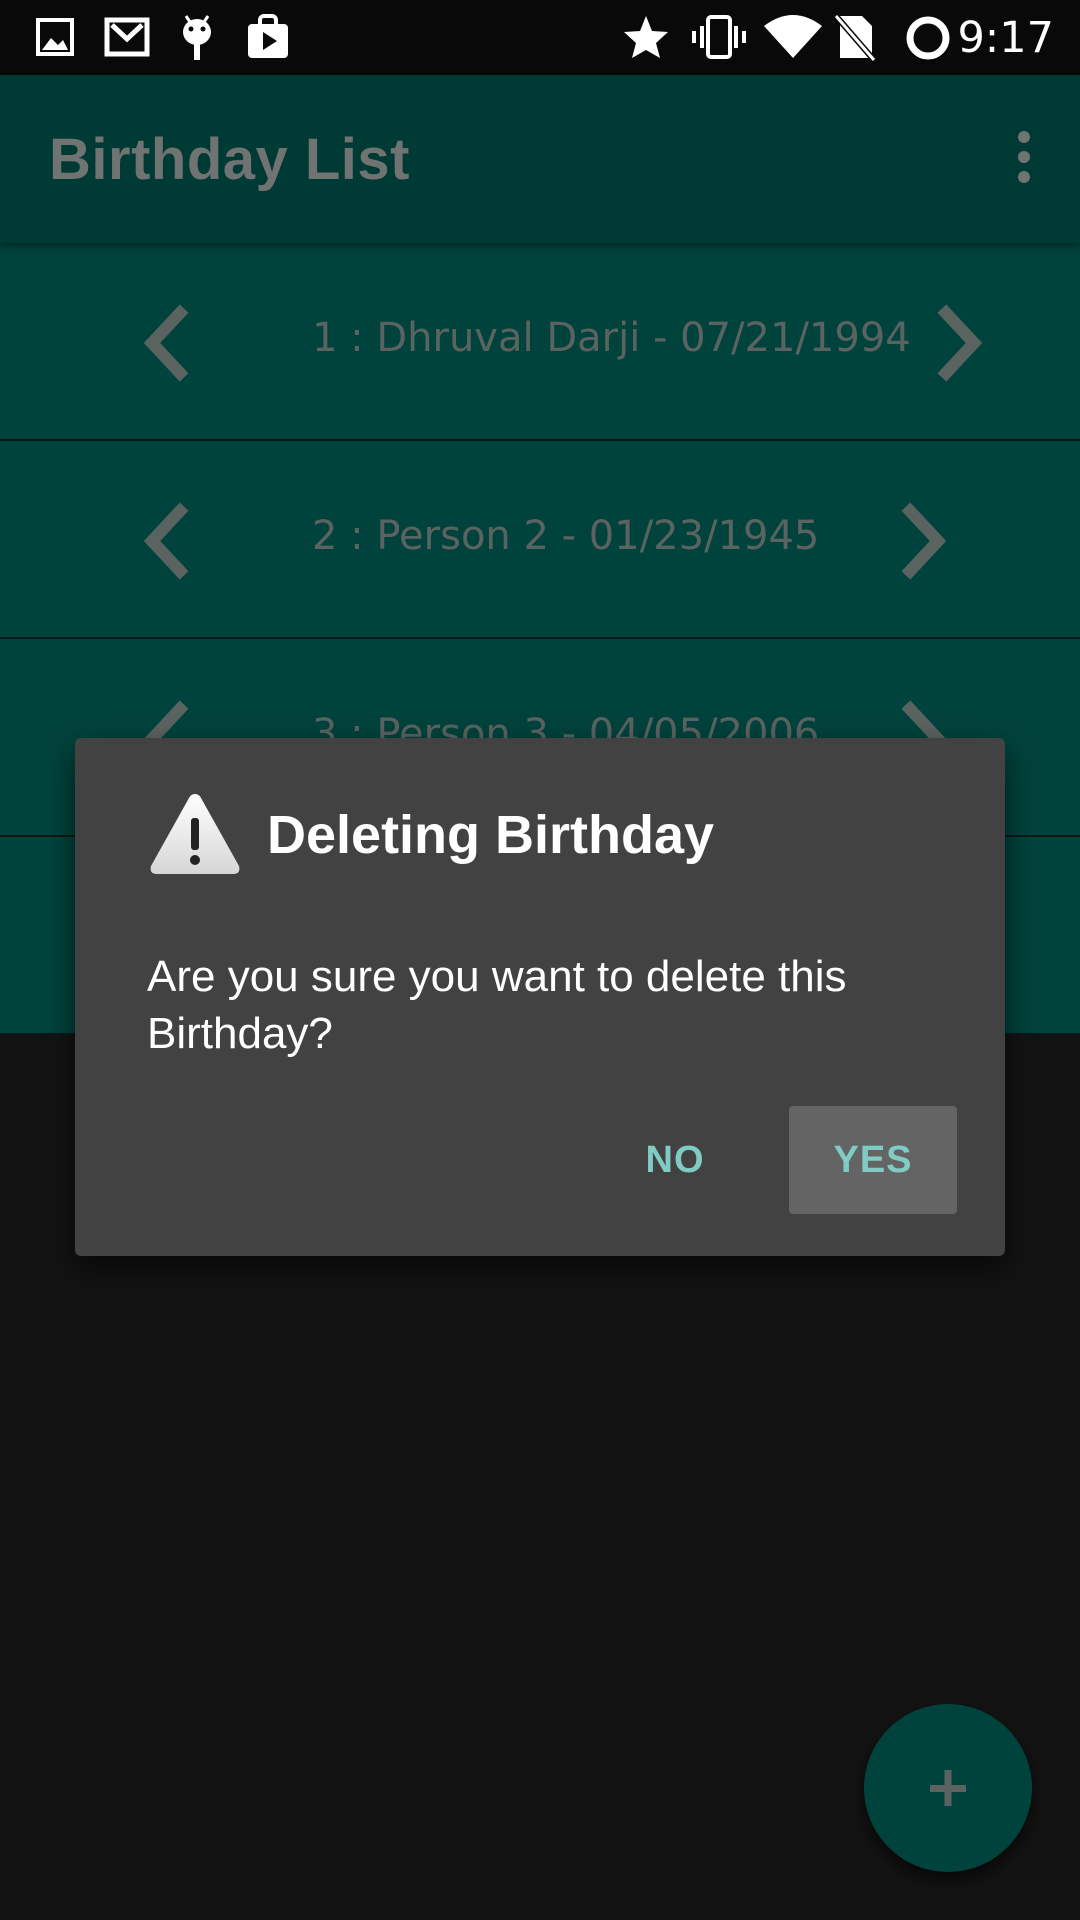 This screenshot has height=1920, width=1080. I want to click on no-button: NO, so click(675, 1160).